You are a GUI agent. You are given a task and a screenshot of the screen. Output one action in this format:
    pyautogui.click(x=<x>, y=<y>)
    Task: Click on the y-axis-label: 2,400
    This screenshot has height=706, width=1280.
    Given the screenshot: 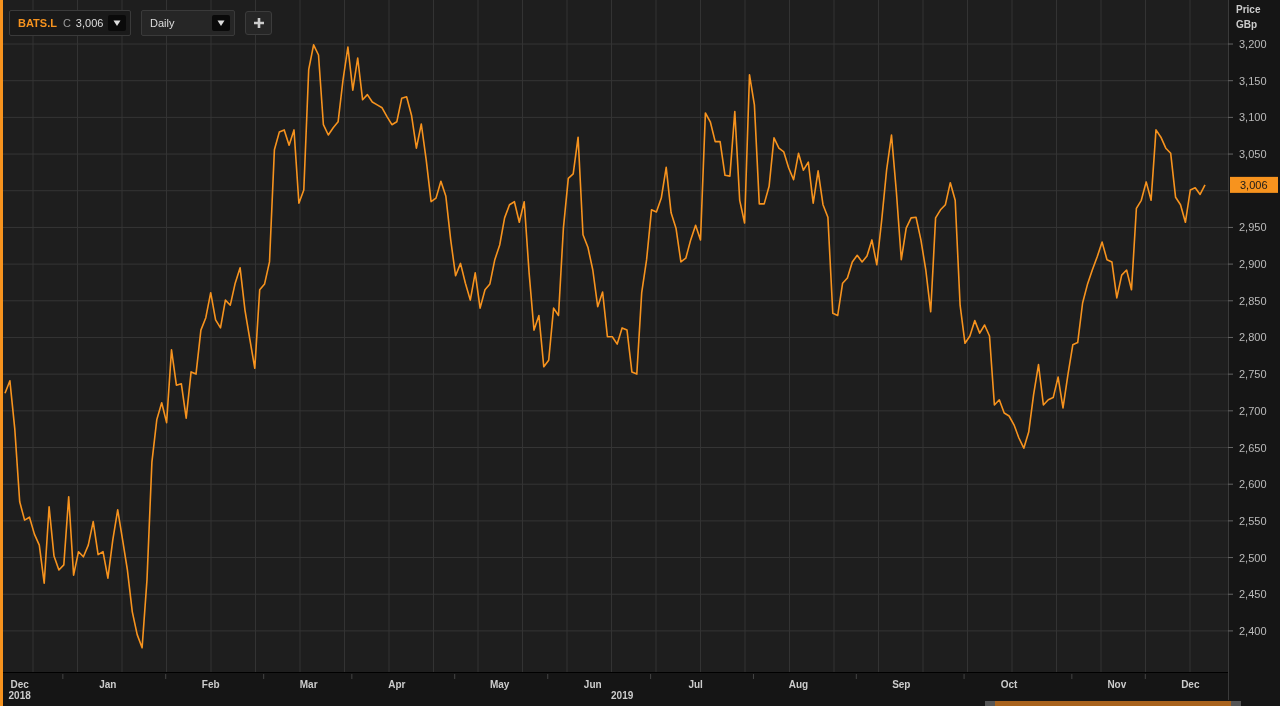 What is the action you would take?
    pyautogui.click(x=1253, y=630)
    